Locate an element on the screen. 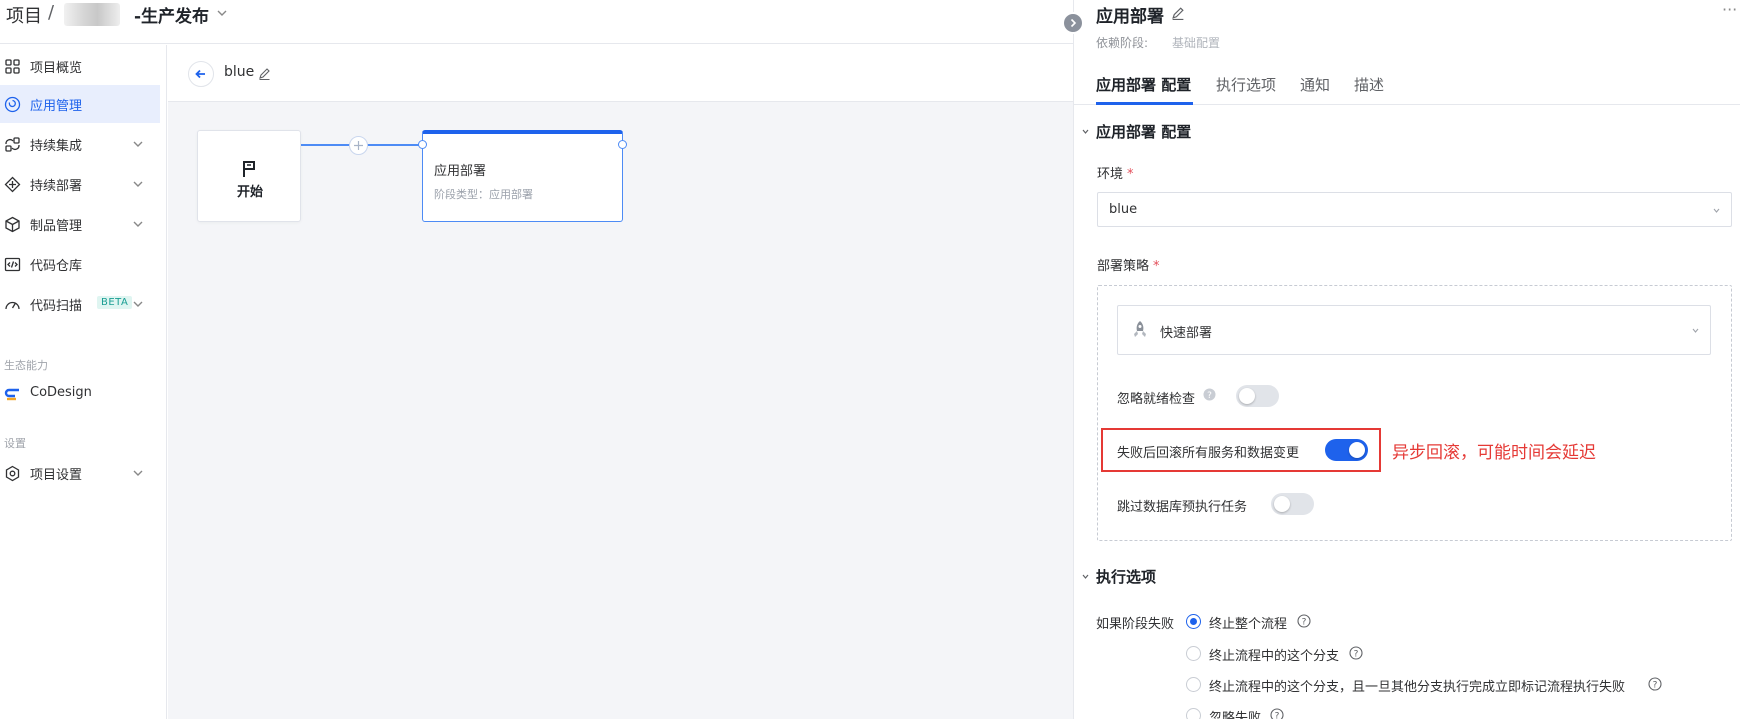 The width and height of the screenshot is (1740, 719). group-settings: 设置 is located at coordinates (15, 443).